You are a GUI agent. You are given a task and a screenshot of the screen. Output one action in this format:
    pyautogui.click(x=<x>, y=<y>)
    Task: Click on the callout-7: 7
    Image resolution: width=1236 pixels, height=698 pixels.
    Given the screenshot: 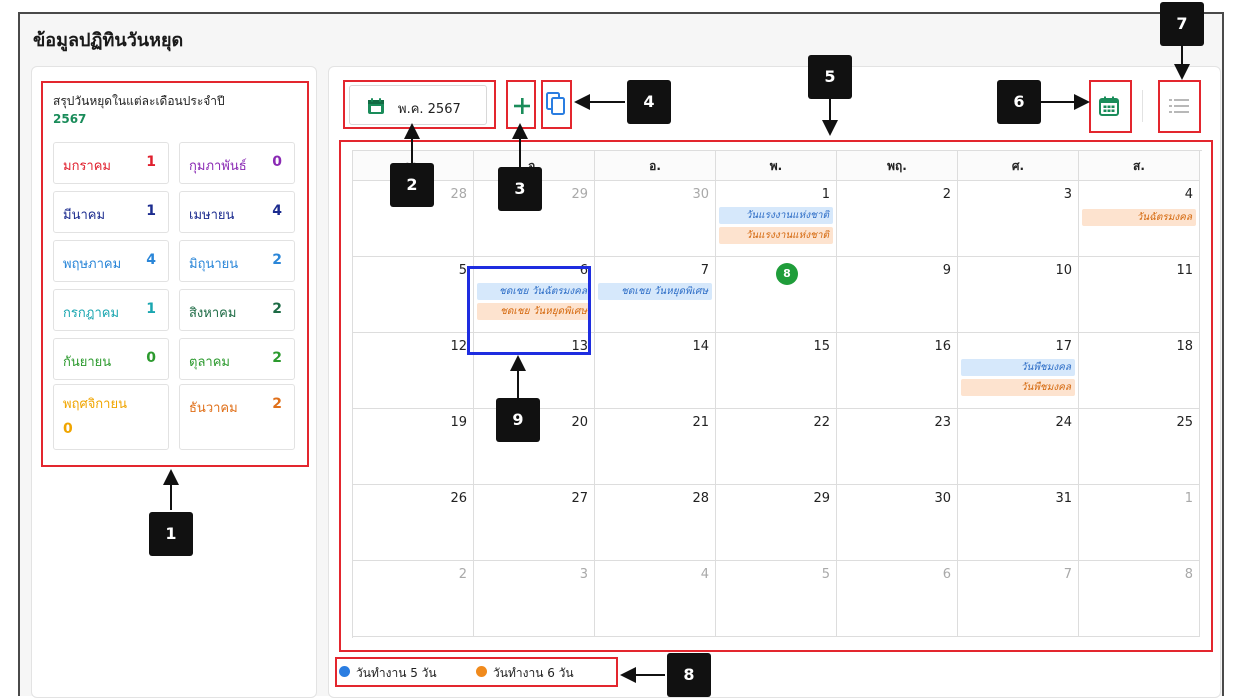 What is the action you would take?
    pyautogui.click(x=1182, y=24)
    